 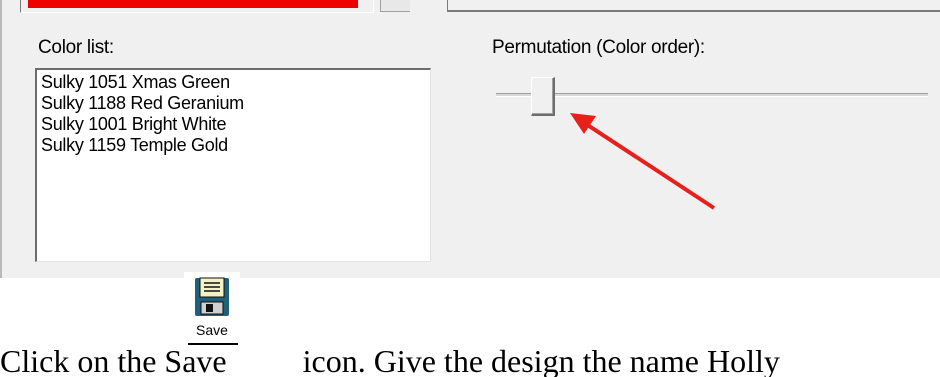 What do you see at coordinates (395, 6) in the screenshot?
I see `swatch-scroll-button` at bounding box center [395, 6].